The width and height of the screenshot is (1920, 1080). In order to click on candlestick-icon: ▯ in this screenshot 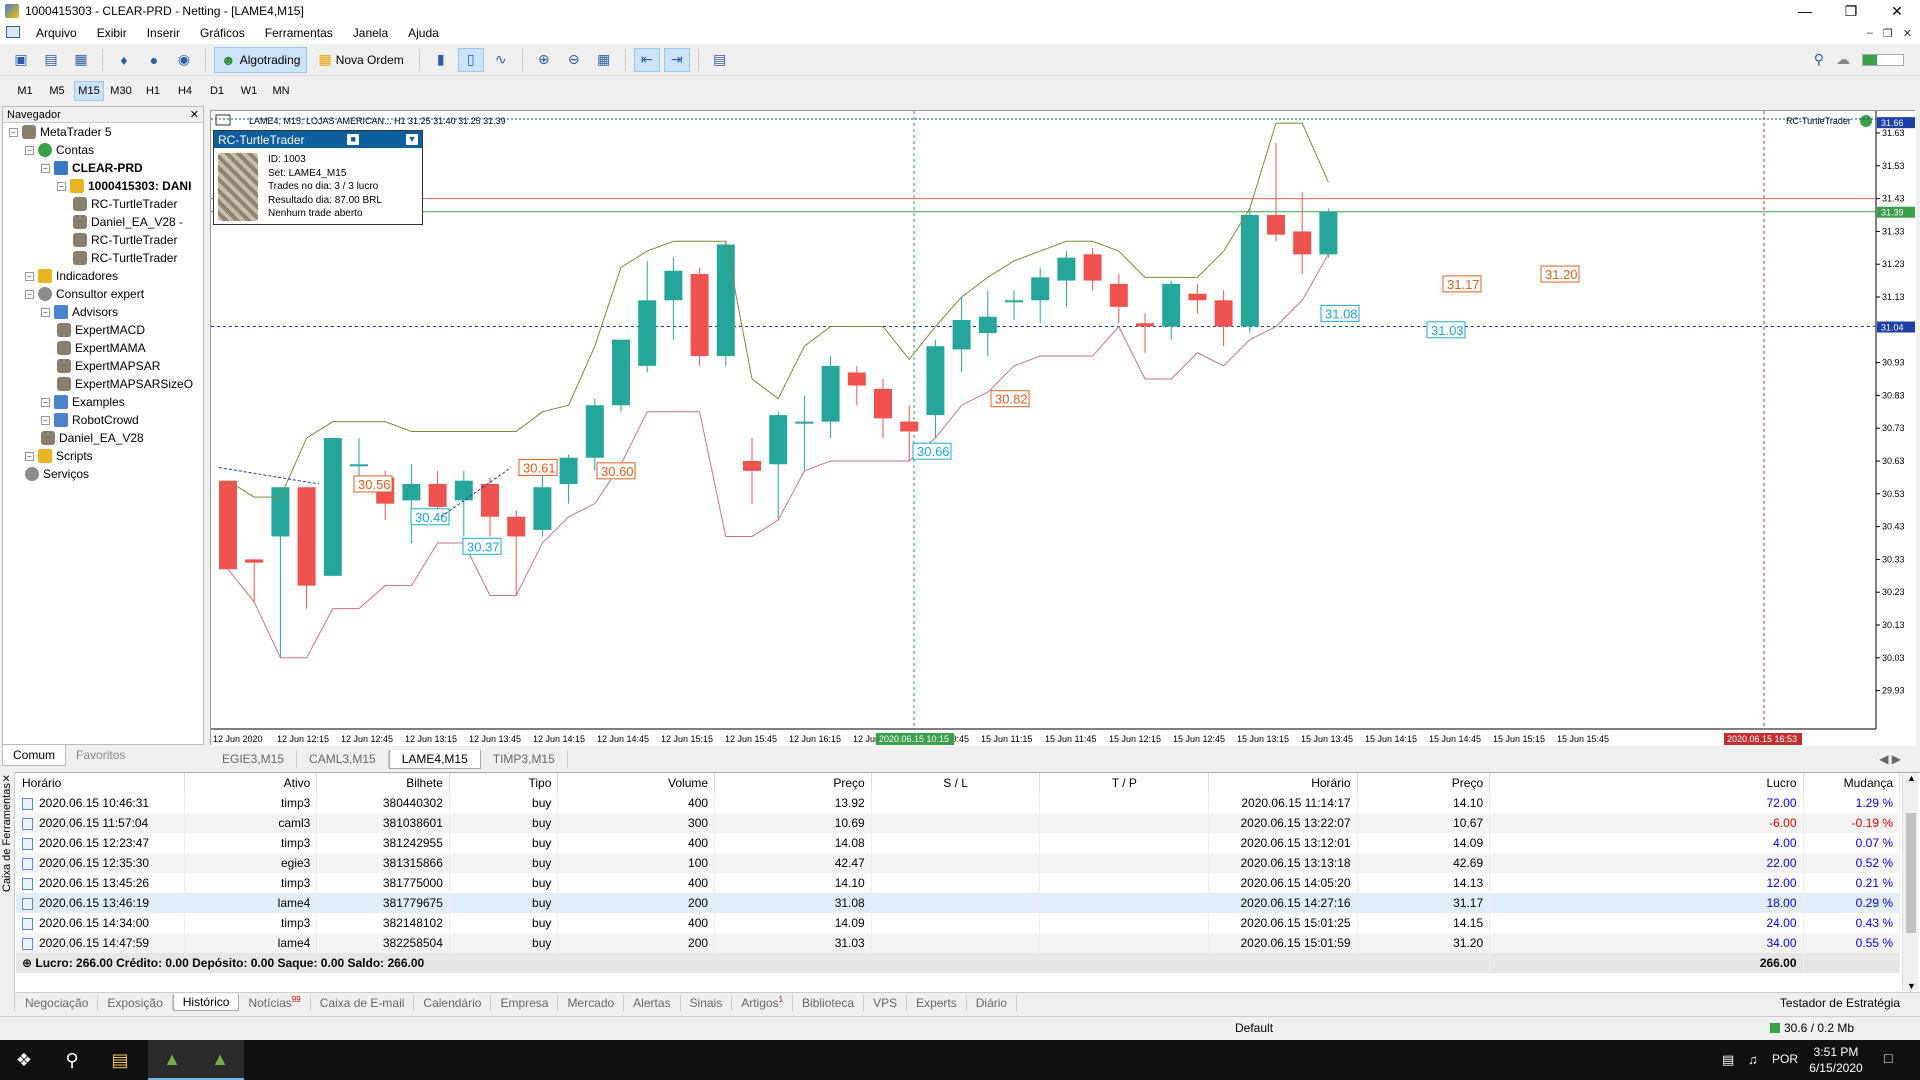, I will do `click(470, 59)`.